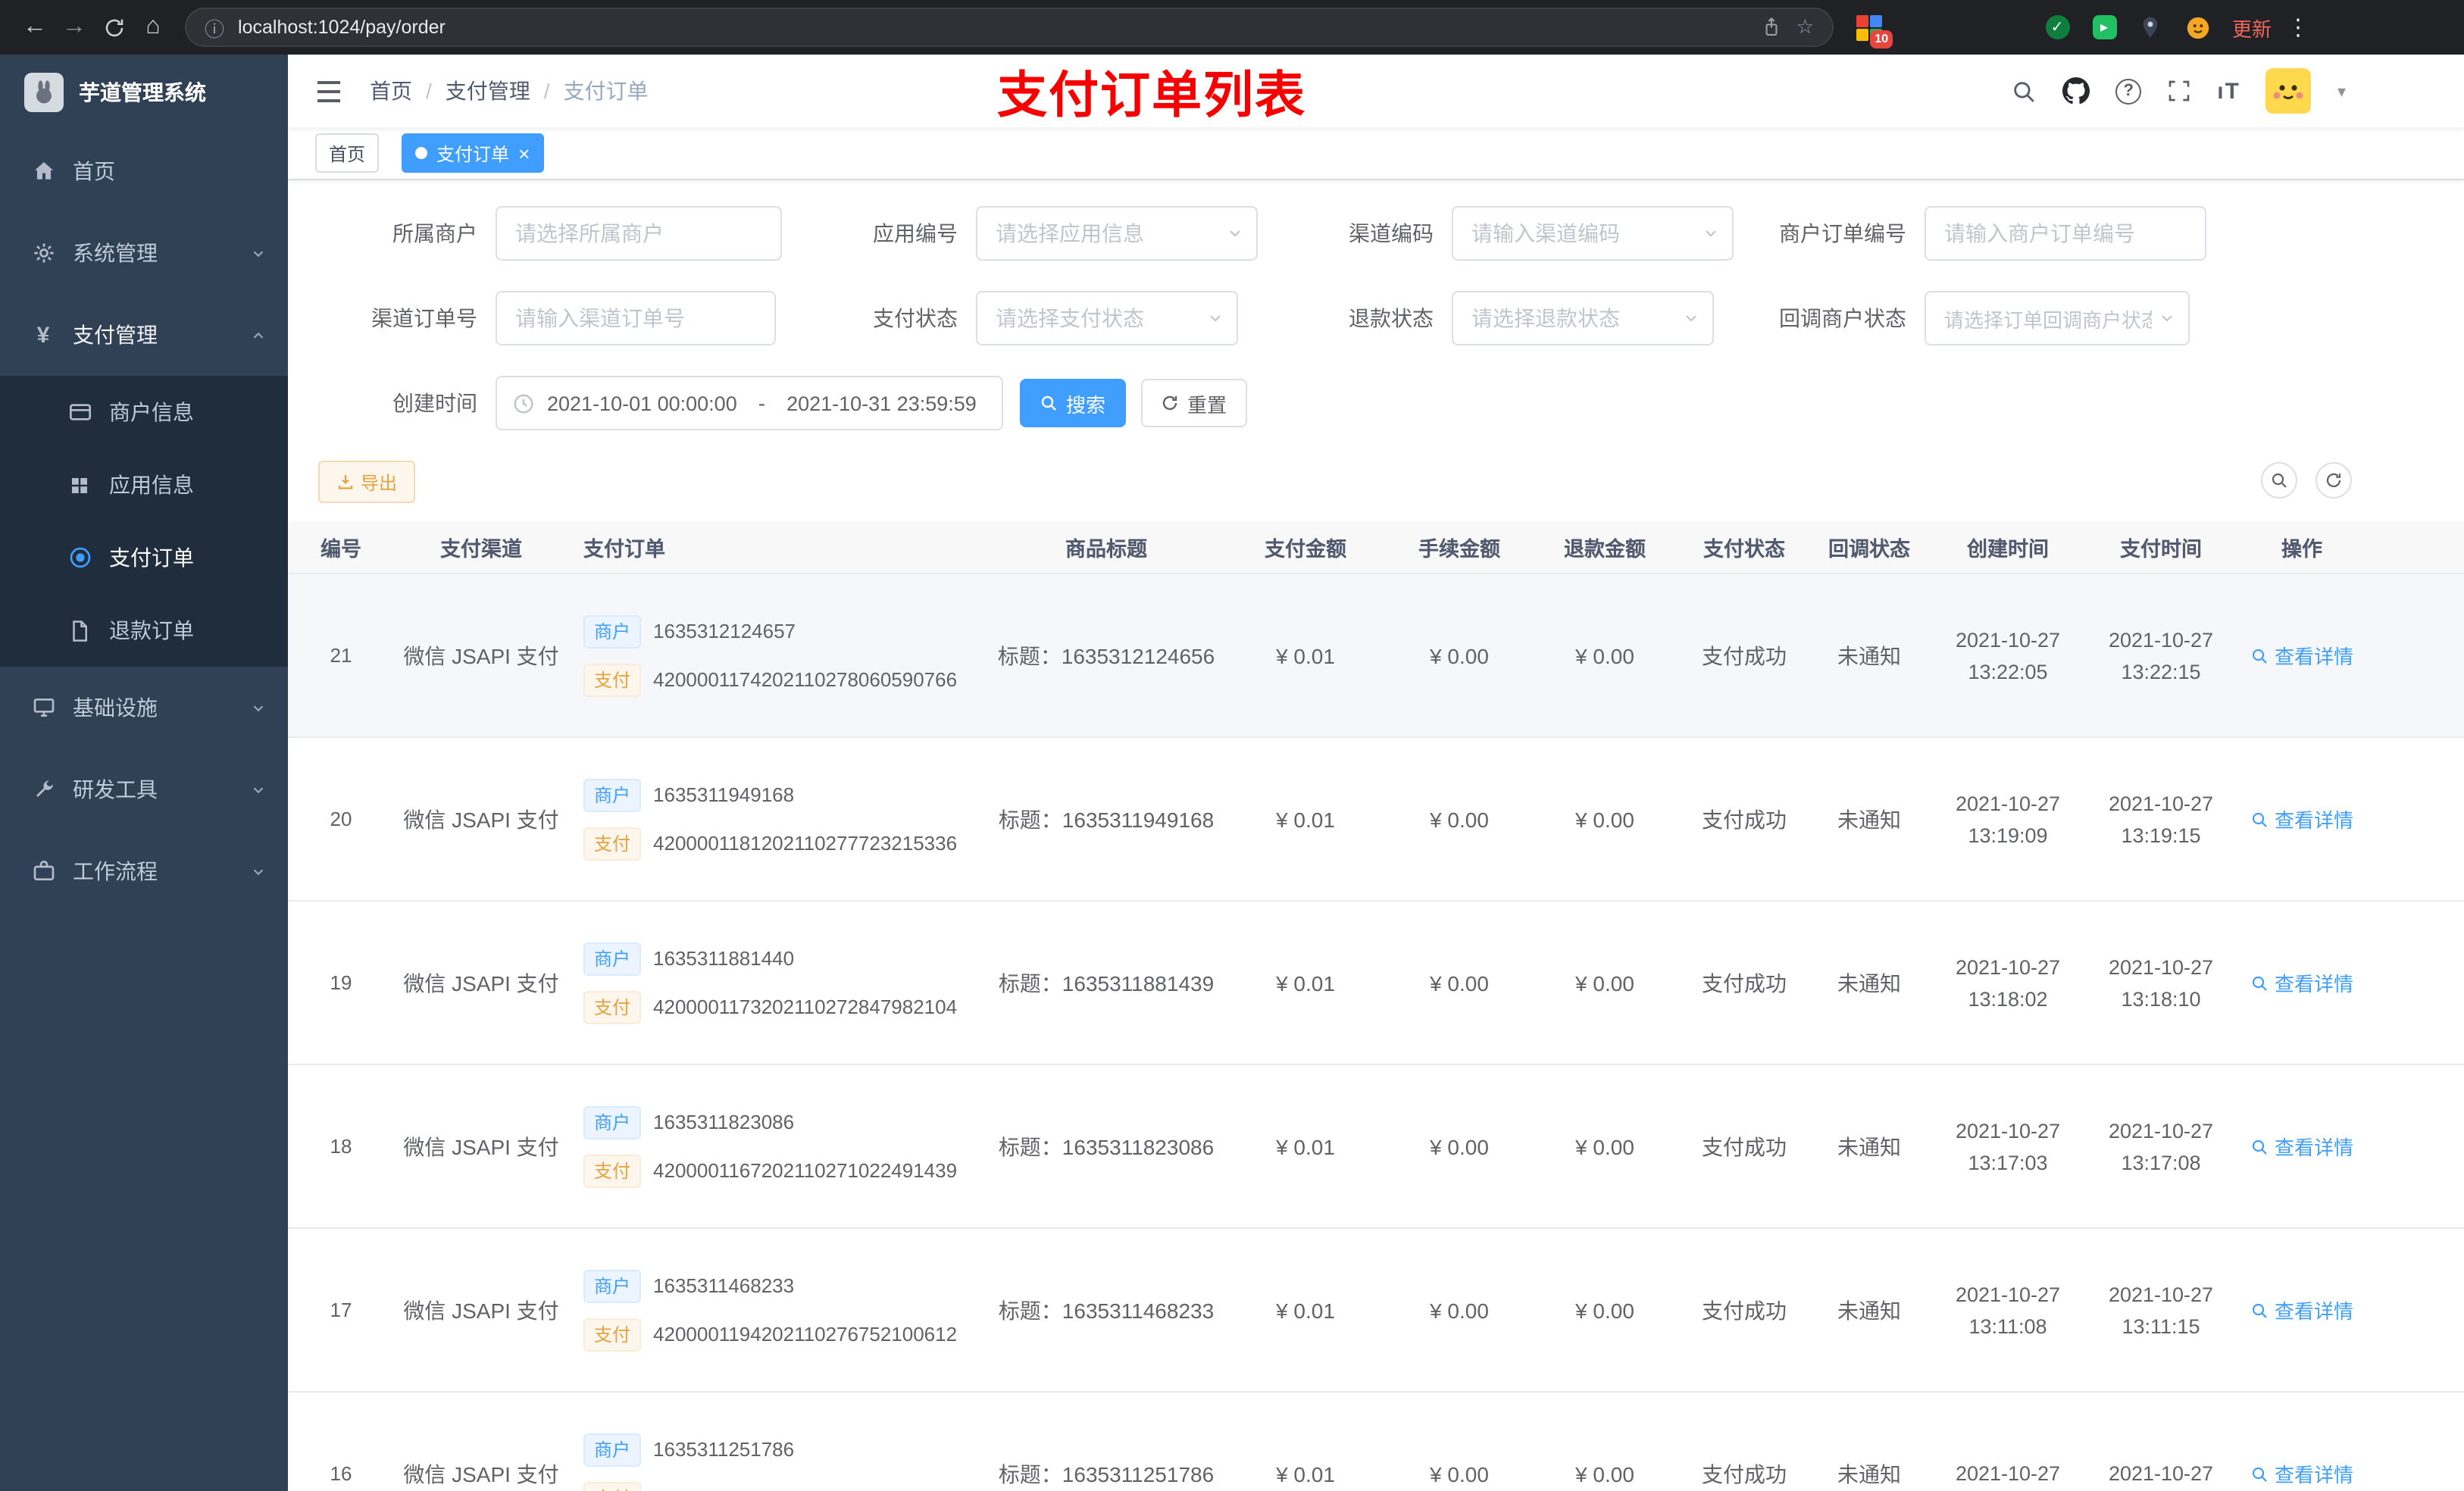 The width and height of the screenshot is (2464, 1491). What do you see at coordinates (1009, 27) in the screenshot?
I see `url-bar: ⓘ localhost:1024/pay/order ☆` at bounding box center [1009, 27].